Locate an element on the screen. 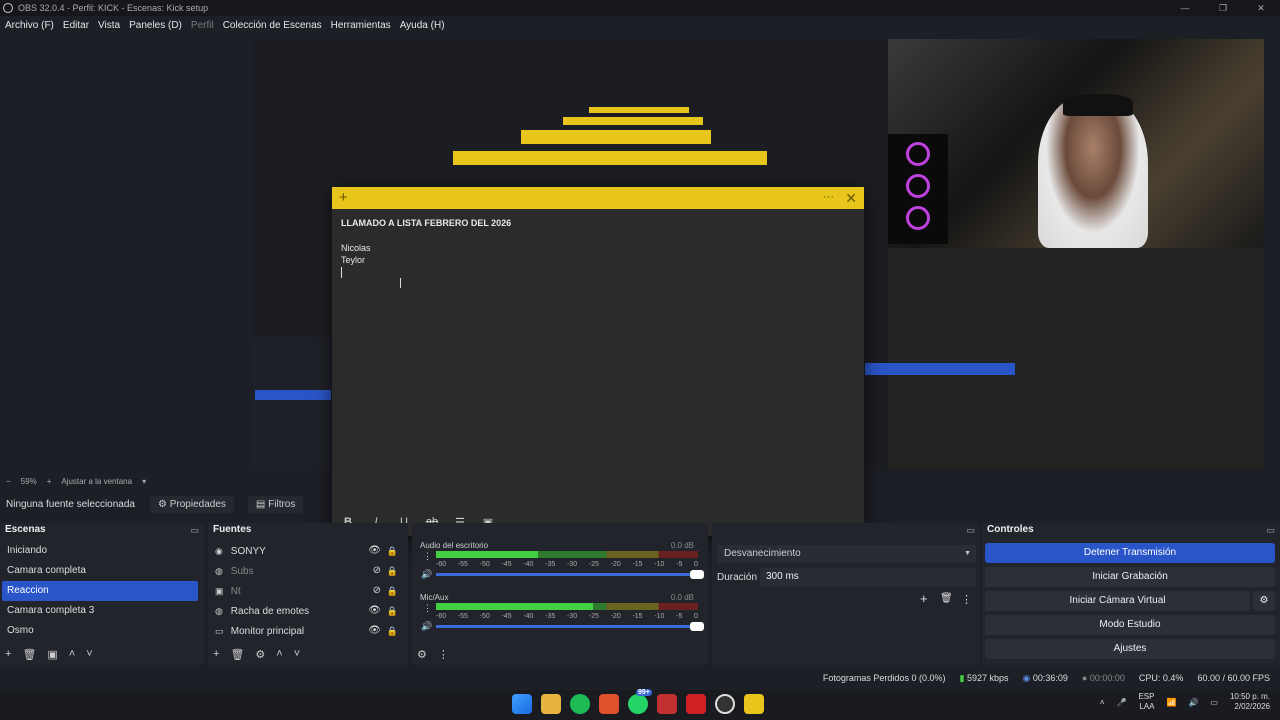 The height and width of the screenshot is (720, 1280). start-recording-button: Iniciar Grabación is located at coordinates (1130, 577).